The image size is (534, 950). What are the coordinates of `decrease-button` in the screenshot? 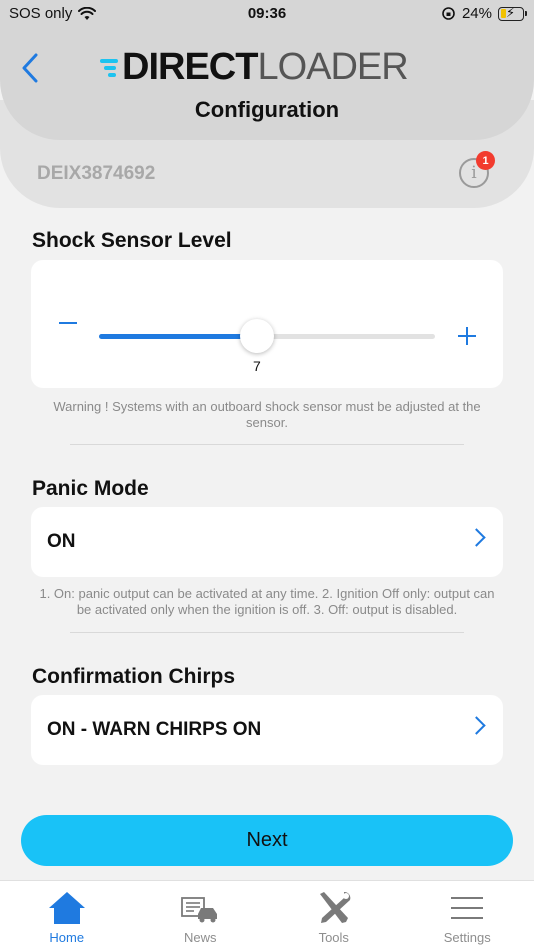 It's located at (68, 323).